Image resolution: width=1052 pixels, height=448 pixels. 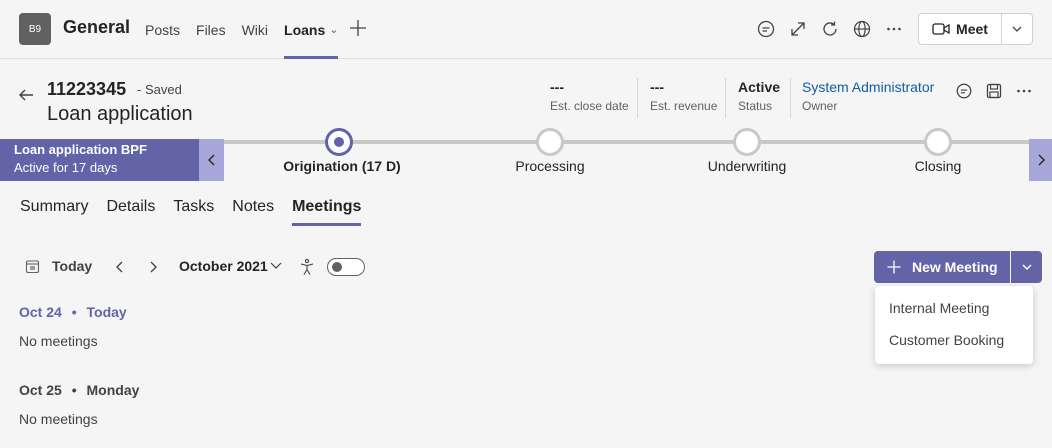 I want to click on calendar-icon, so click(x=32, y=269).